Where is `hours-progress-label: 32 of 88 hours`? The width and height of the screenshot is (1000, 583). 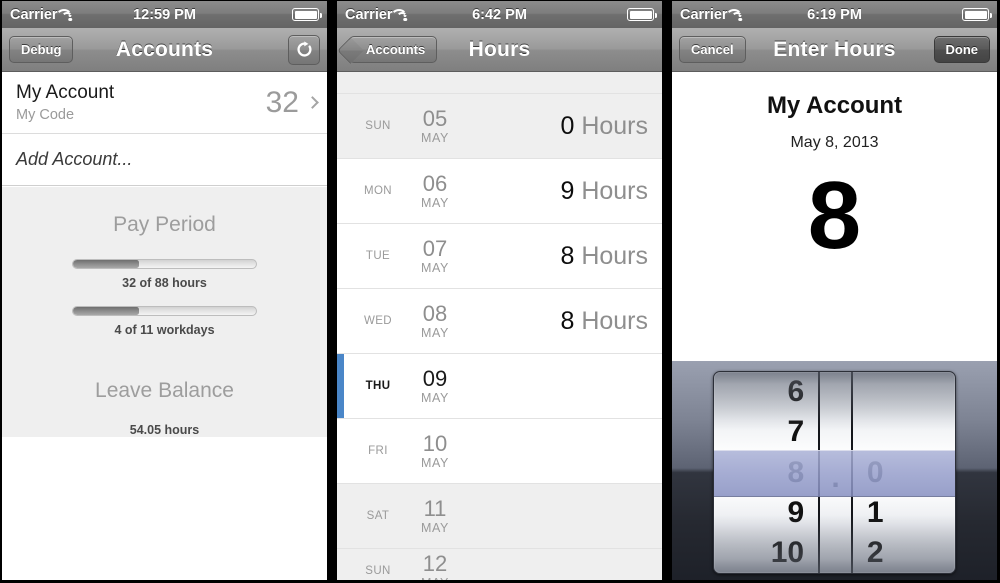 hours-progress-label: 32 of 88 hours is located at coordinates (164, 283).